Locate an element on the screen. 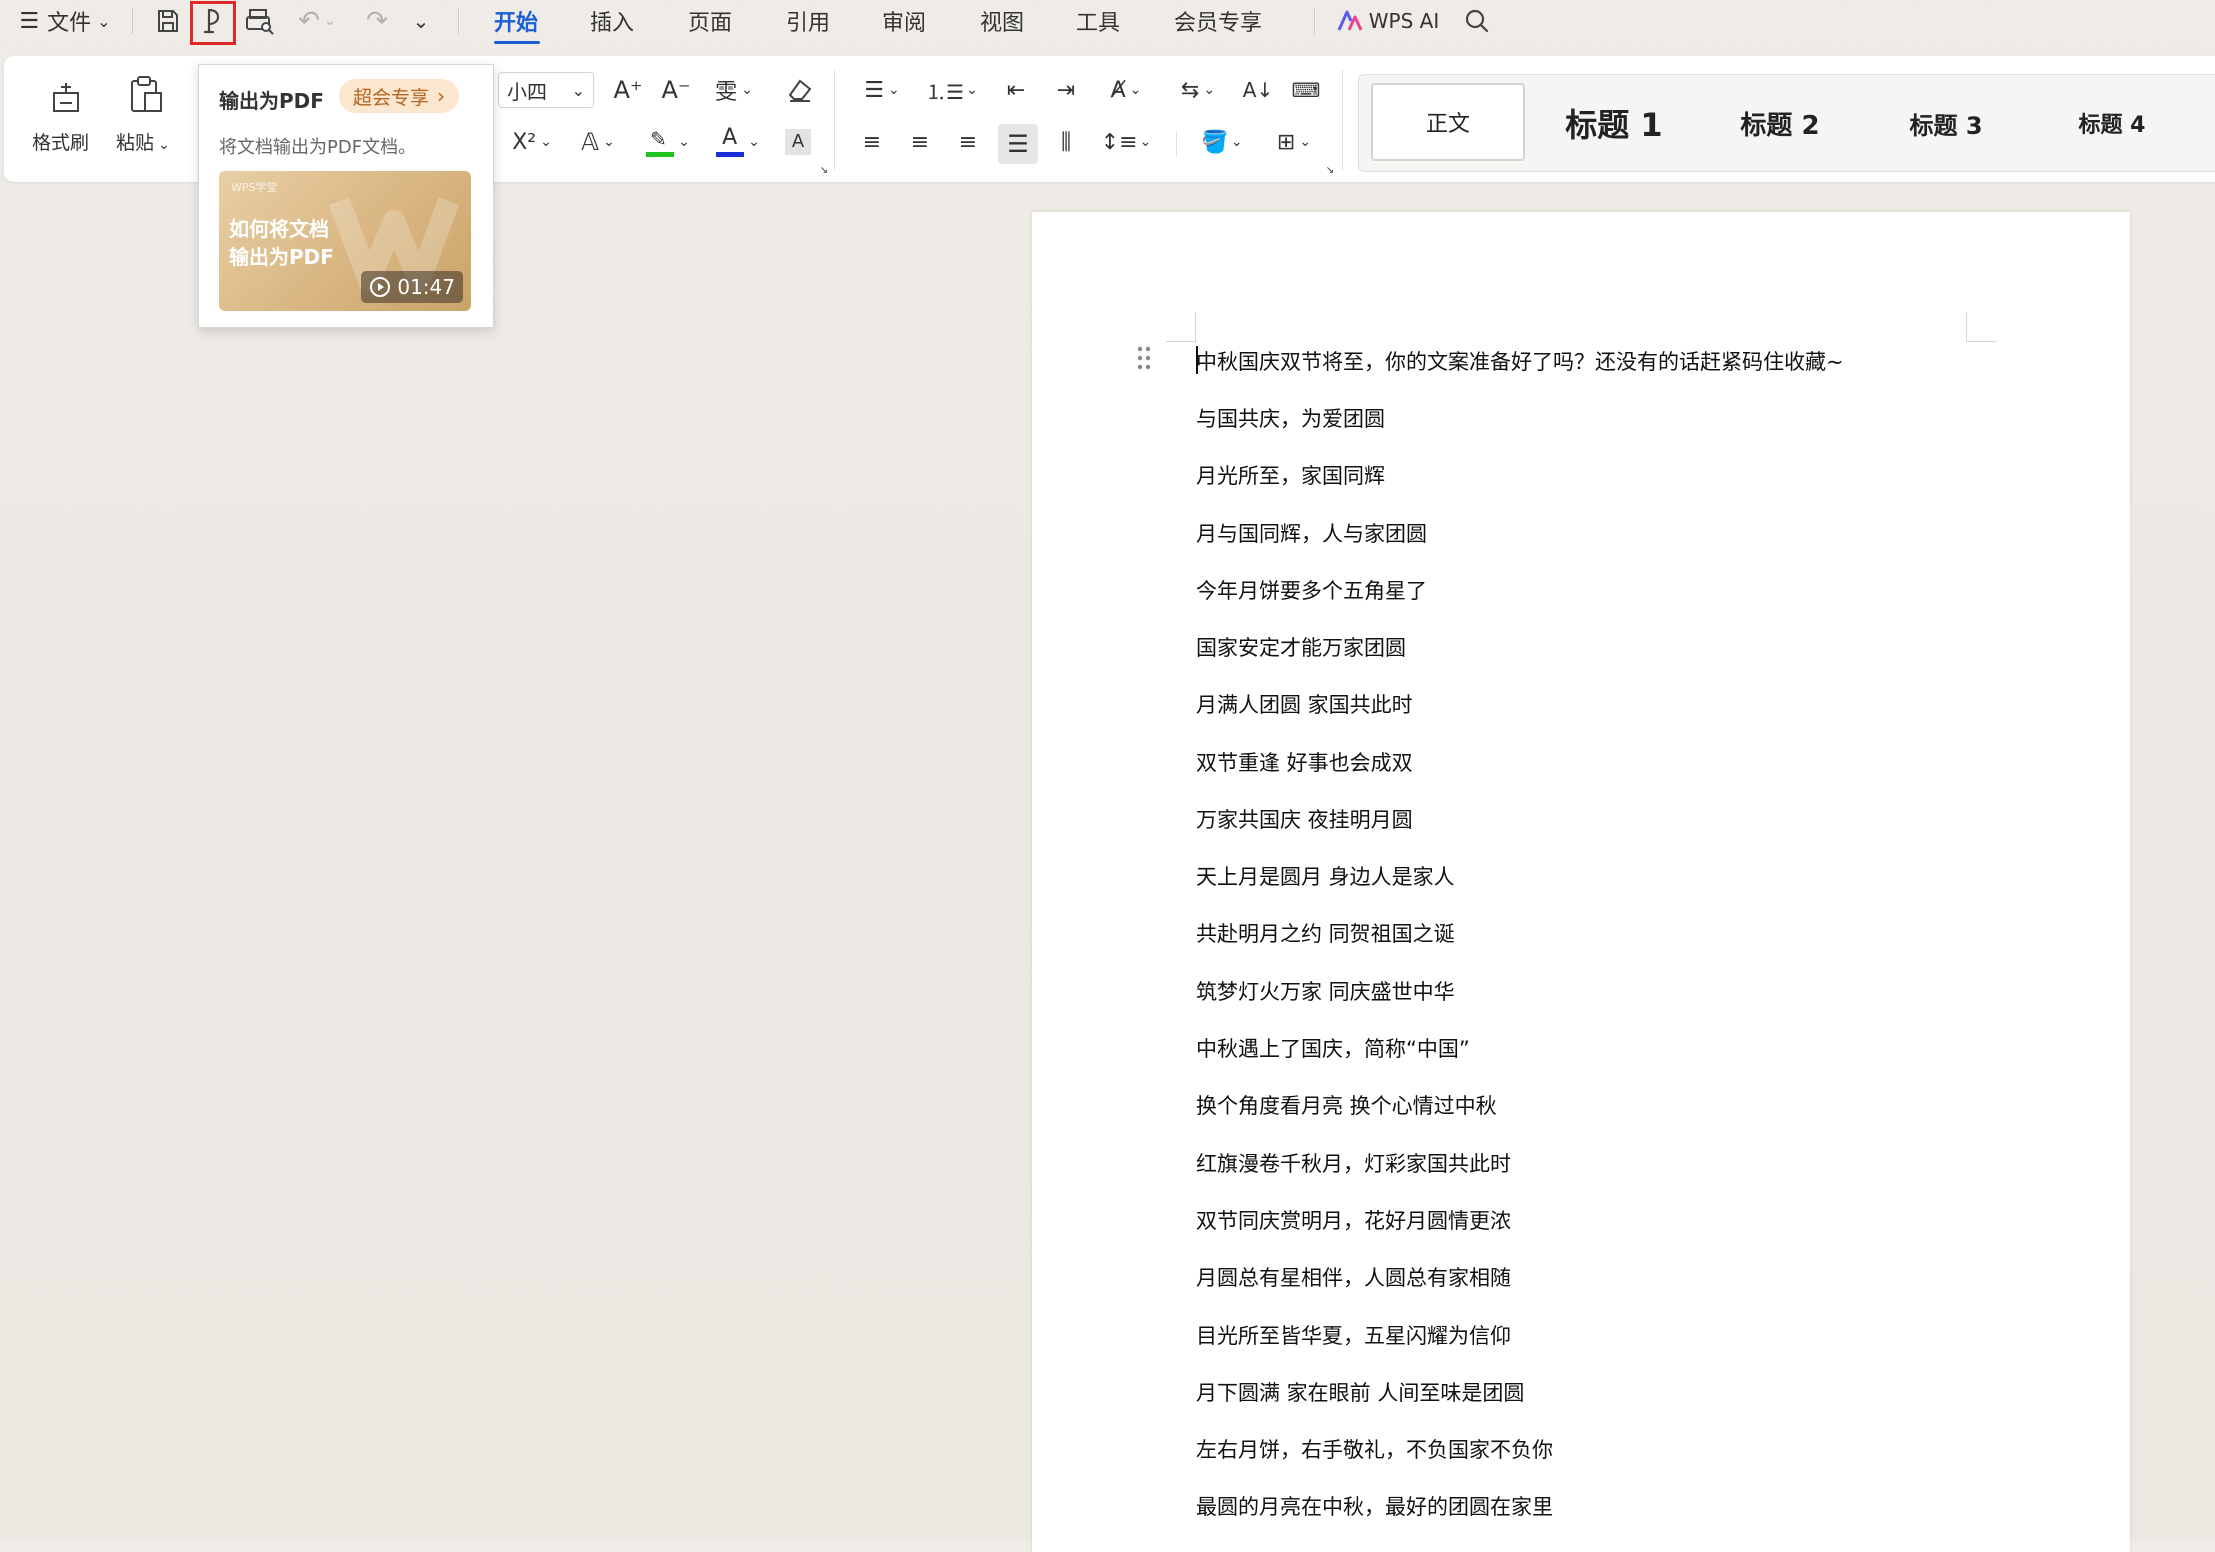  tab-insert: 插入 is located at coordinates (612, 21).